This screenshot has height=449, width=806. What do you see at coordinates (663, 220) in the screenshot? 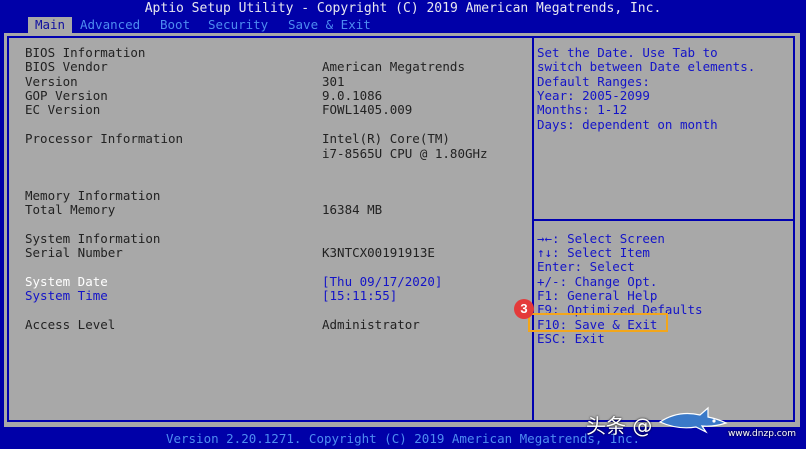
I see `help-divider` at bounding box center [663, 220].